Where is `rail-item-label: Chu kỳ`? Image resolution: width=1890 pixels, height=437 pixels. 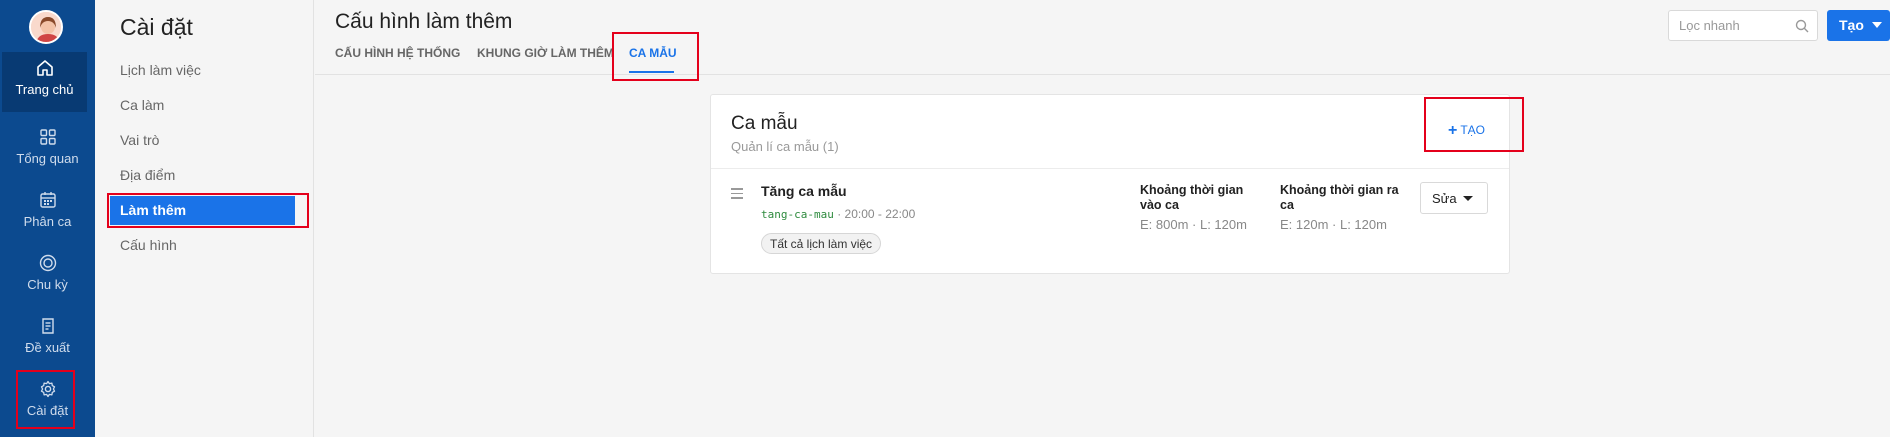
rail-item-label: Chu kỳ is located at coordinates (47, 284).